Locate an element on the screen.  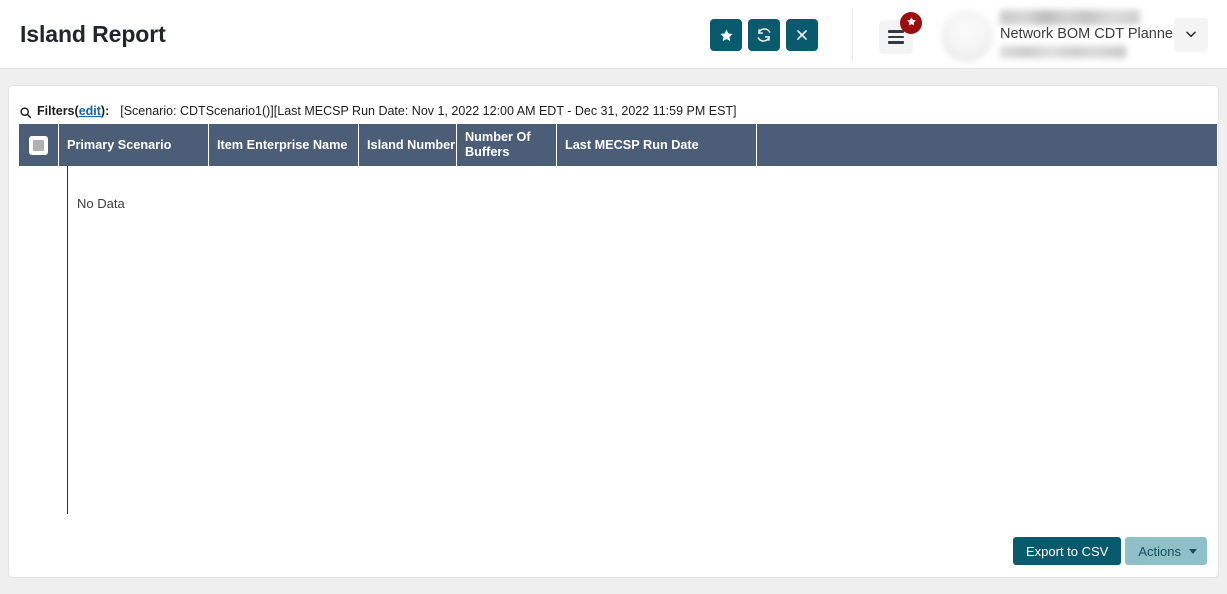
user-menu-button is located at coordinates (1191, 35).